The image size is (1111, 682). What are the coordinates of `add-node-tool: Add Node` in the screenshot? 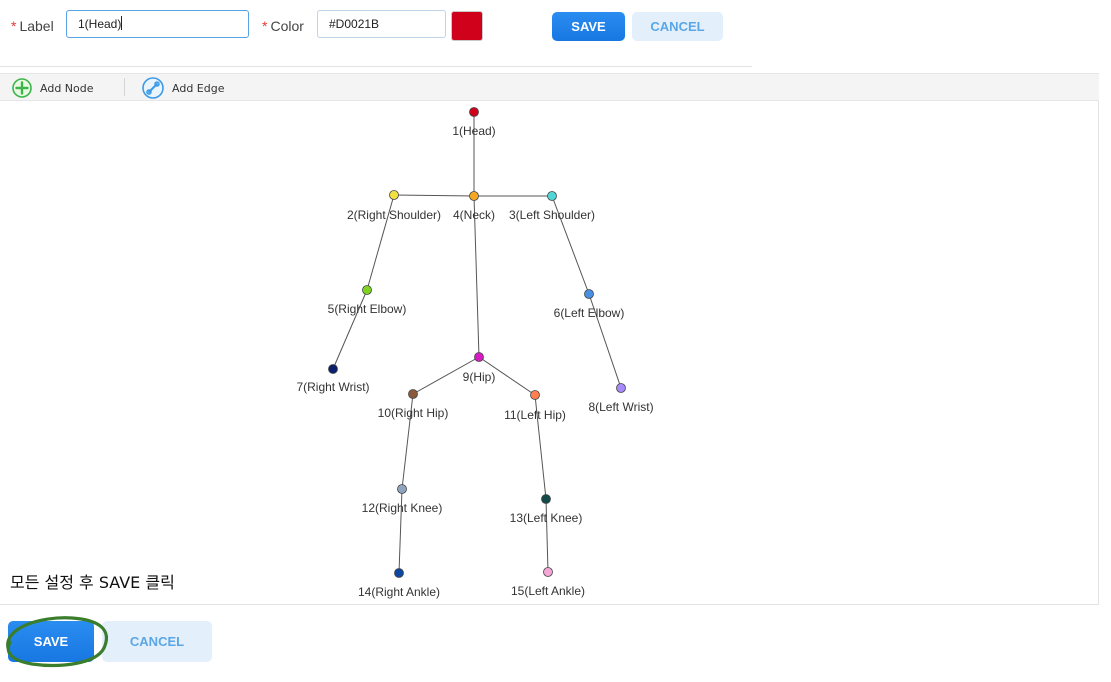 It's located at (53, 88).